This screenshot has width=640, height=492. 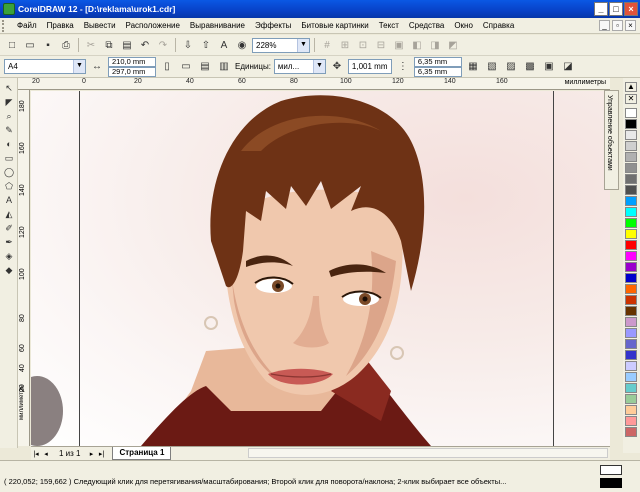 What do you see at coordinates (549, 67) in the screenshot?
I see `frame-icon: ▣` at bounding box center [549, 67].